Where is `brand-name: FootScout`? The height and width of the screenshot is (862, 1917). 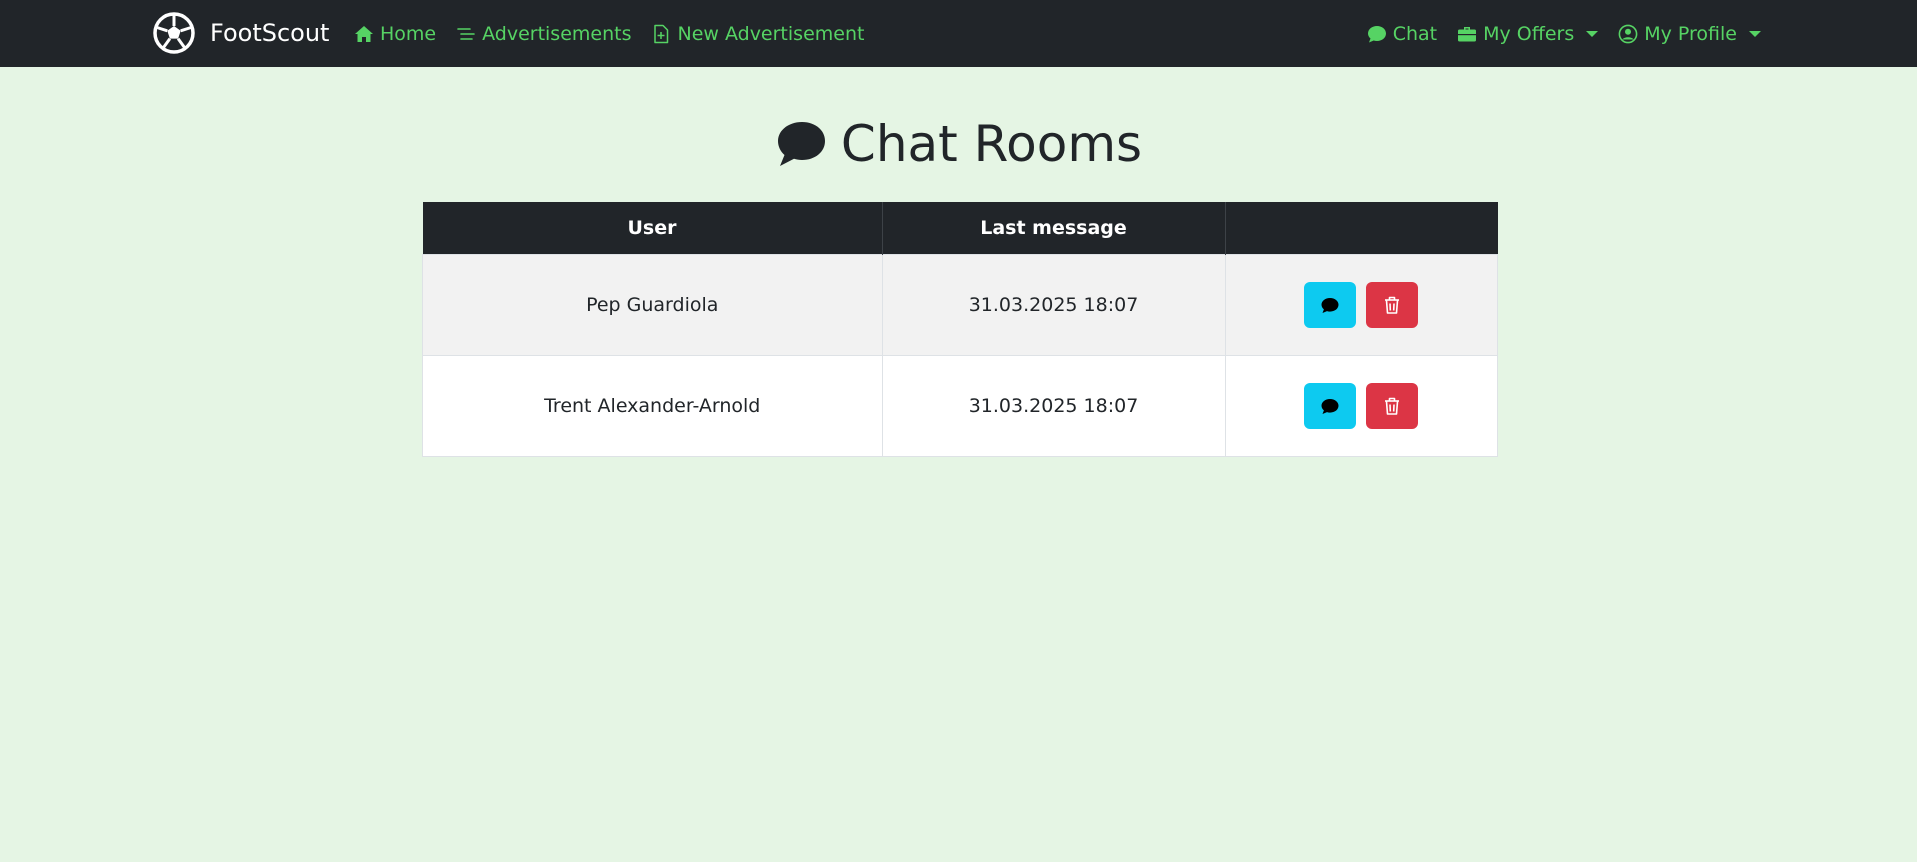 brand-name: FootScout is located at coordinates (270, 33).